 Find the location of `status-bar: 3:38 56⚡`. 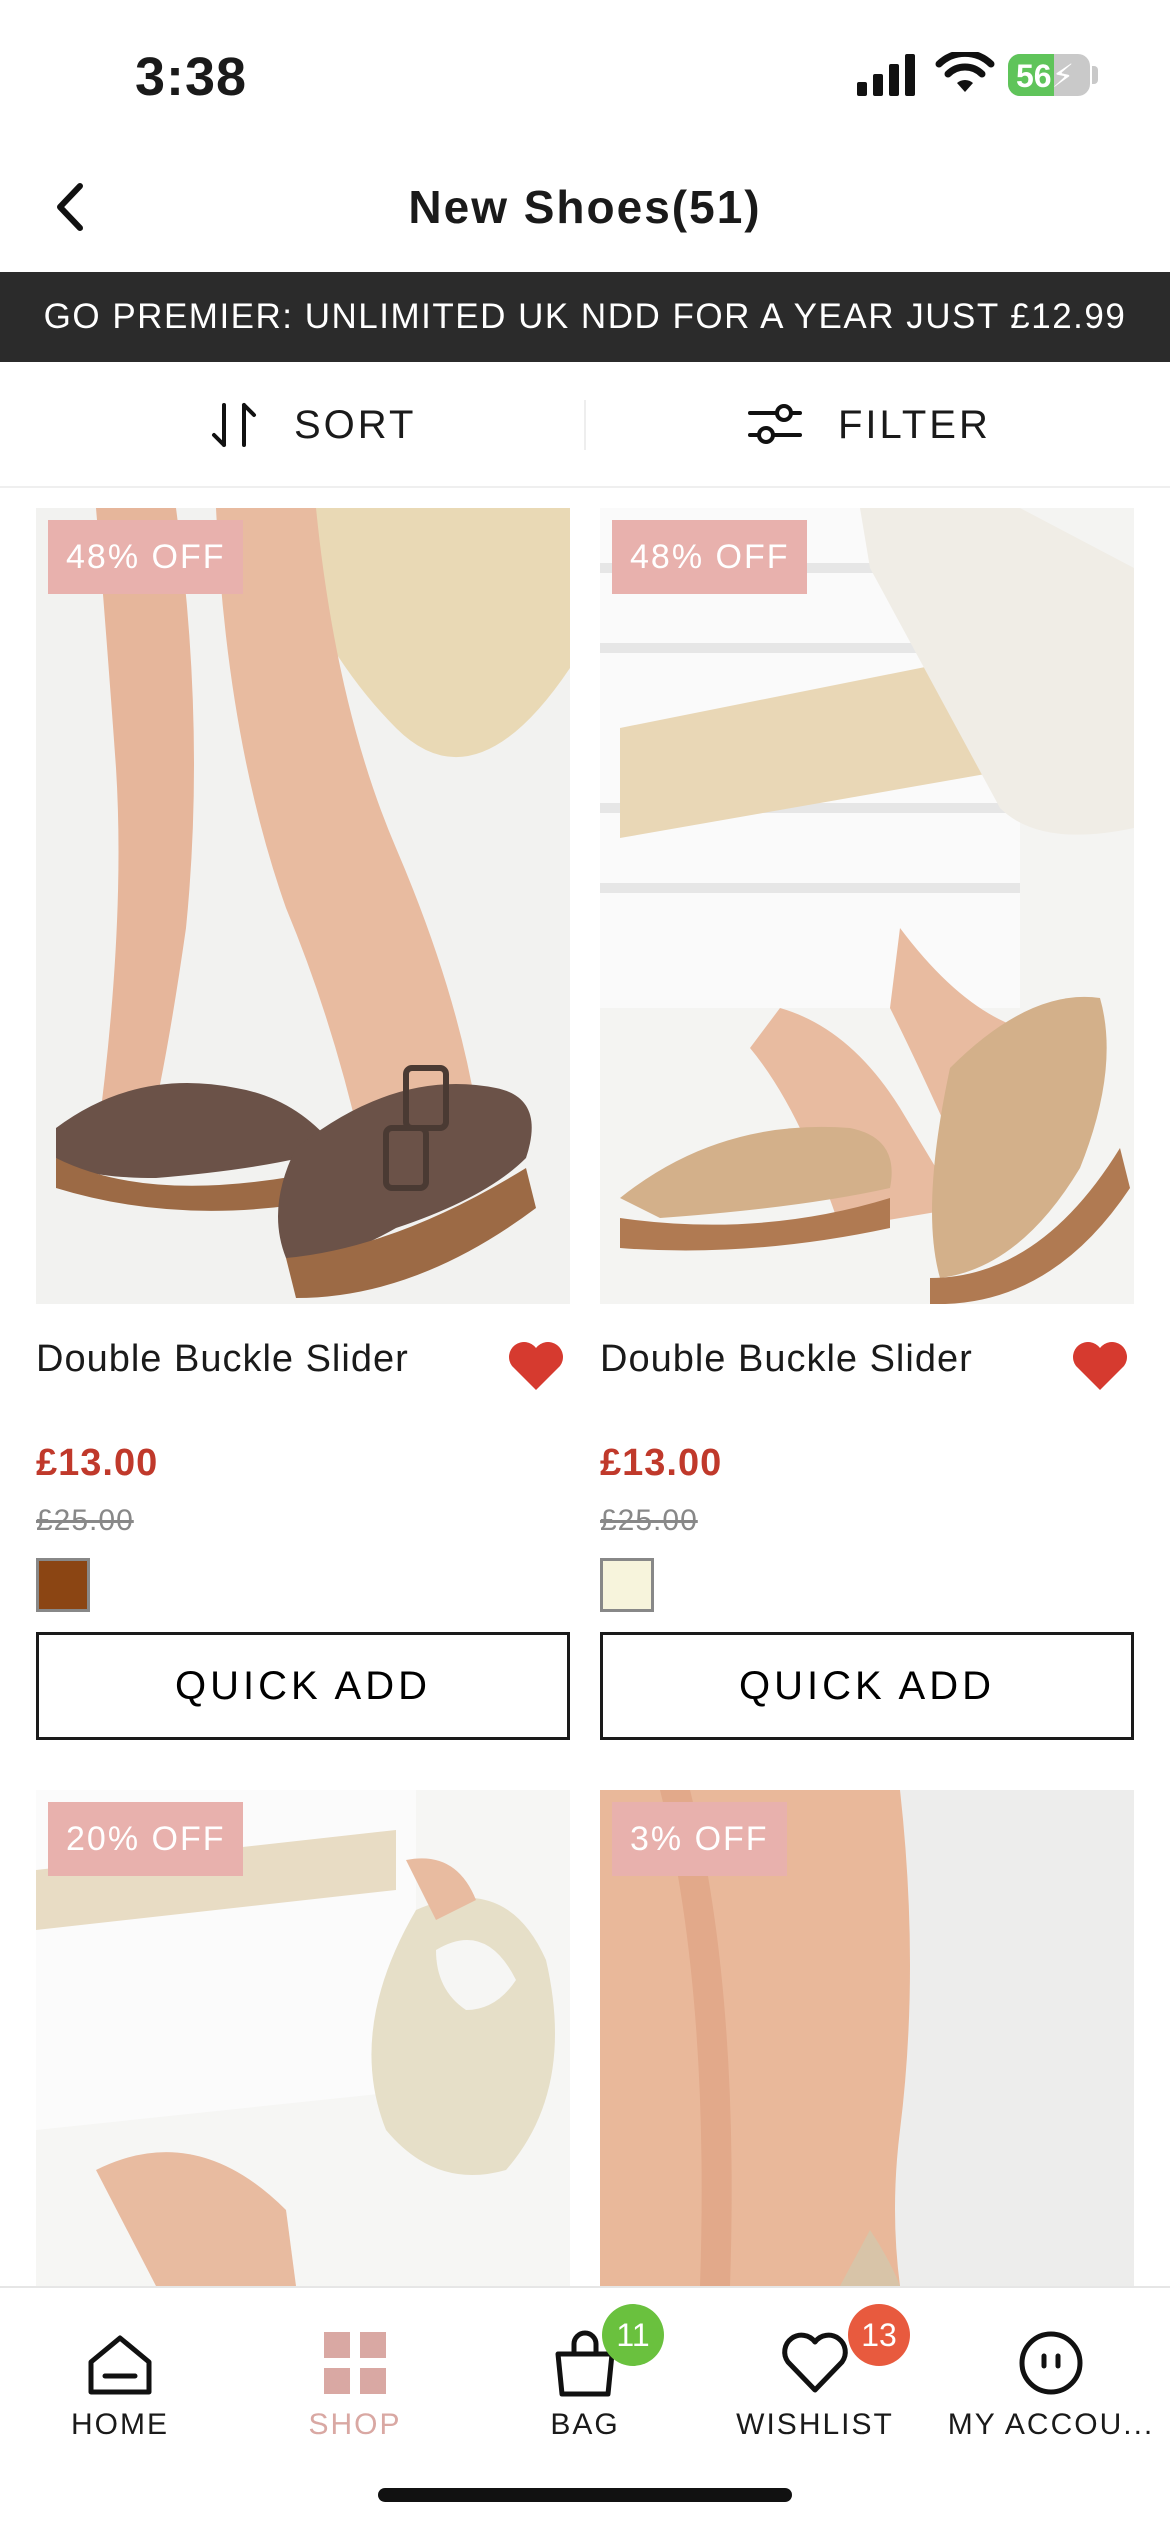

status-bar: 3:38 56⚡ is located at coordinates (585, 75).